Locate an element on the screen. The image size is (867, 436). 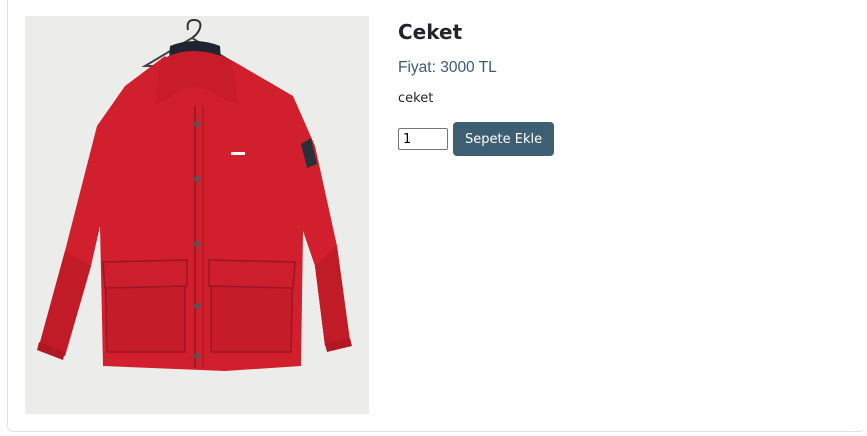
add-to-cart-row: Sepete Ekle is located at coordinates (476, 139).